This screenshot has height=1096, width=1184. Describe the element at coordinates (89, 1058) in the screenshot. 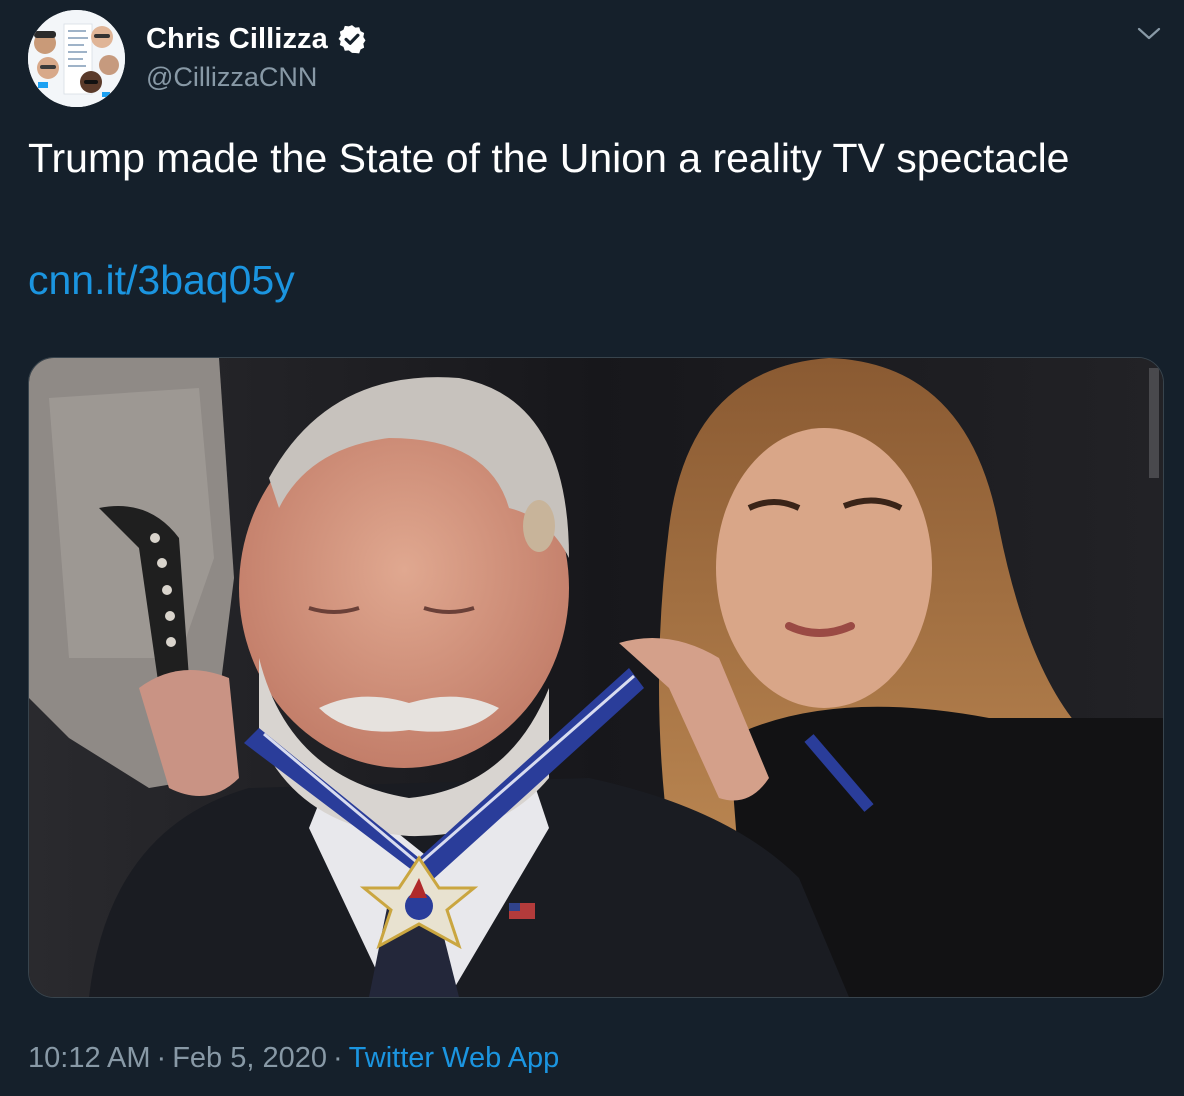

I see `tweet-time: 10:12 AM` at that location.